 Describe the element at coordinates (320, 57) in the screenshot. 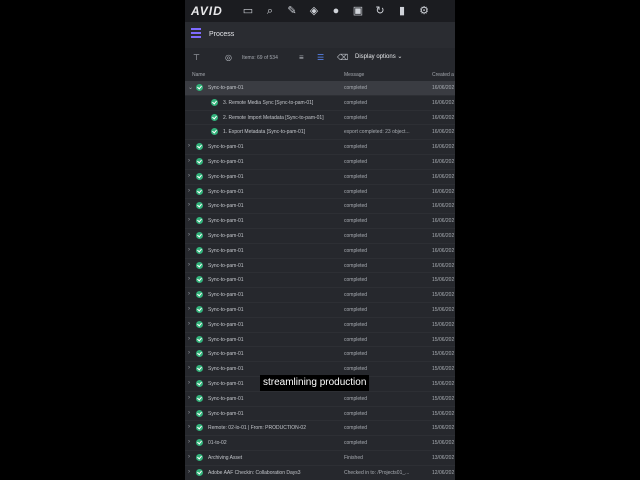

I see `sort-icon: ☰` at that location.